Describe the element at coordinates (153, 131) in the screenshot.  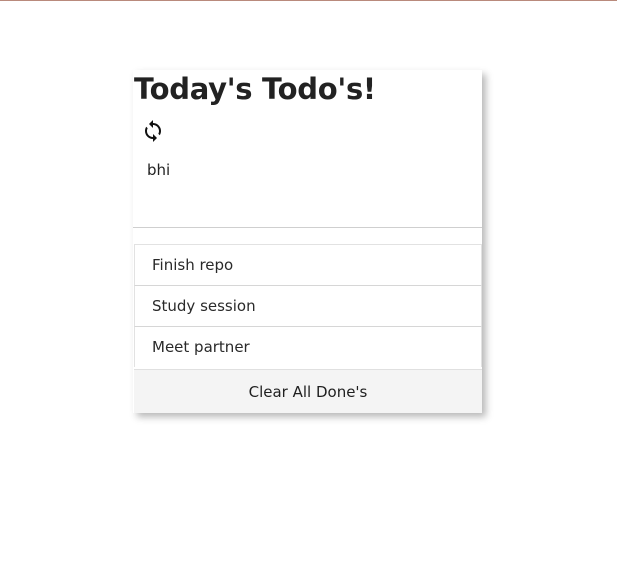
I see `refresh-icon` at that location.